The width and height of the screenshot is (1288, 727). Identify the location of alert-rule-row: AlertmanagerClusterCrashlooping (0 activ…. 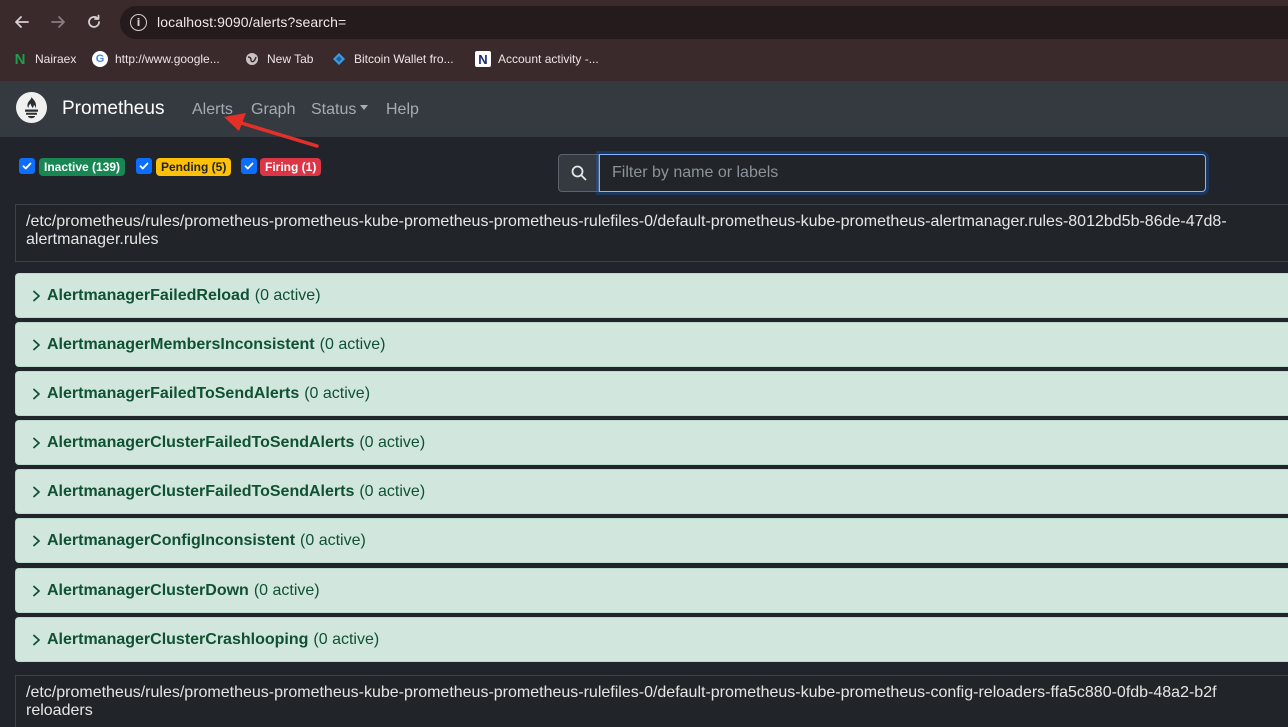
(651, 639).